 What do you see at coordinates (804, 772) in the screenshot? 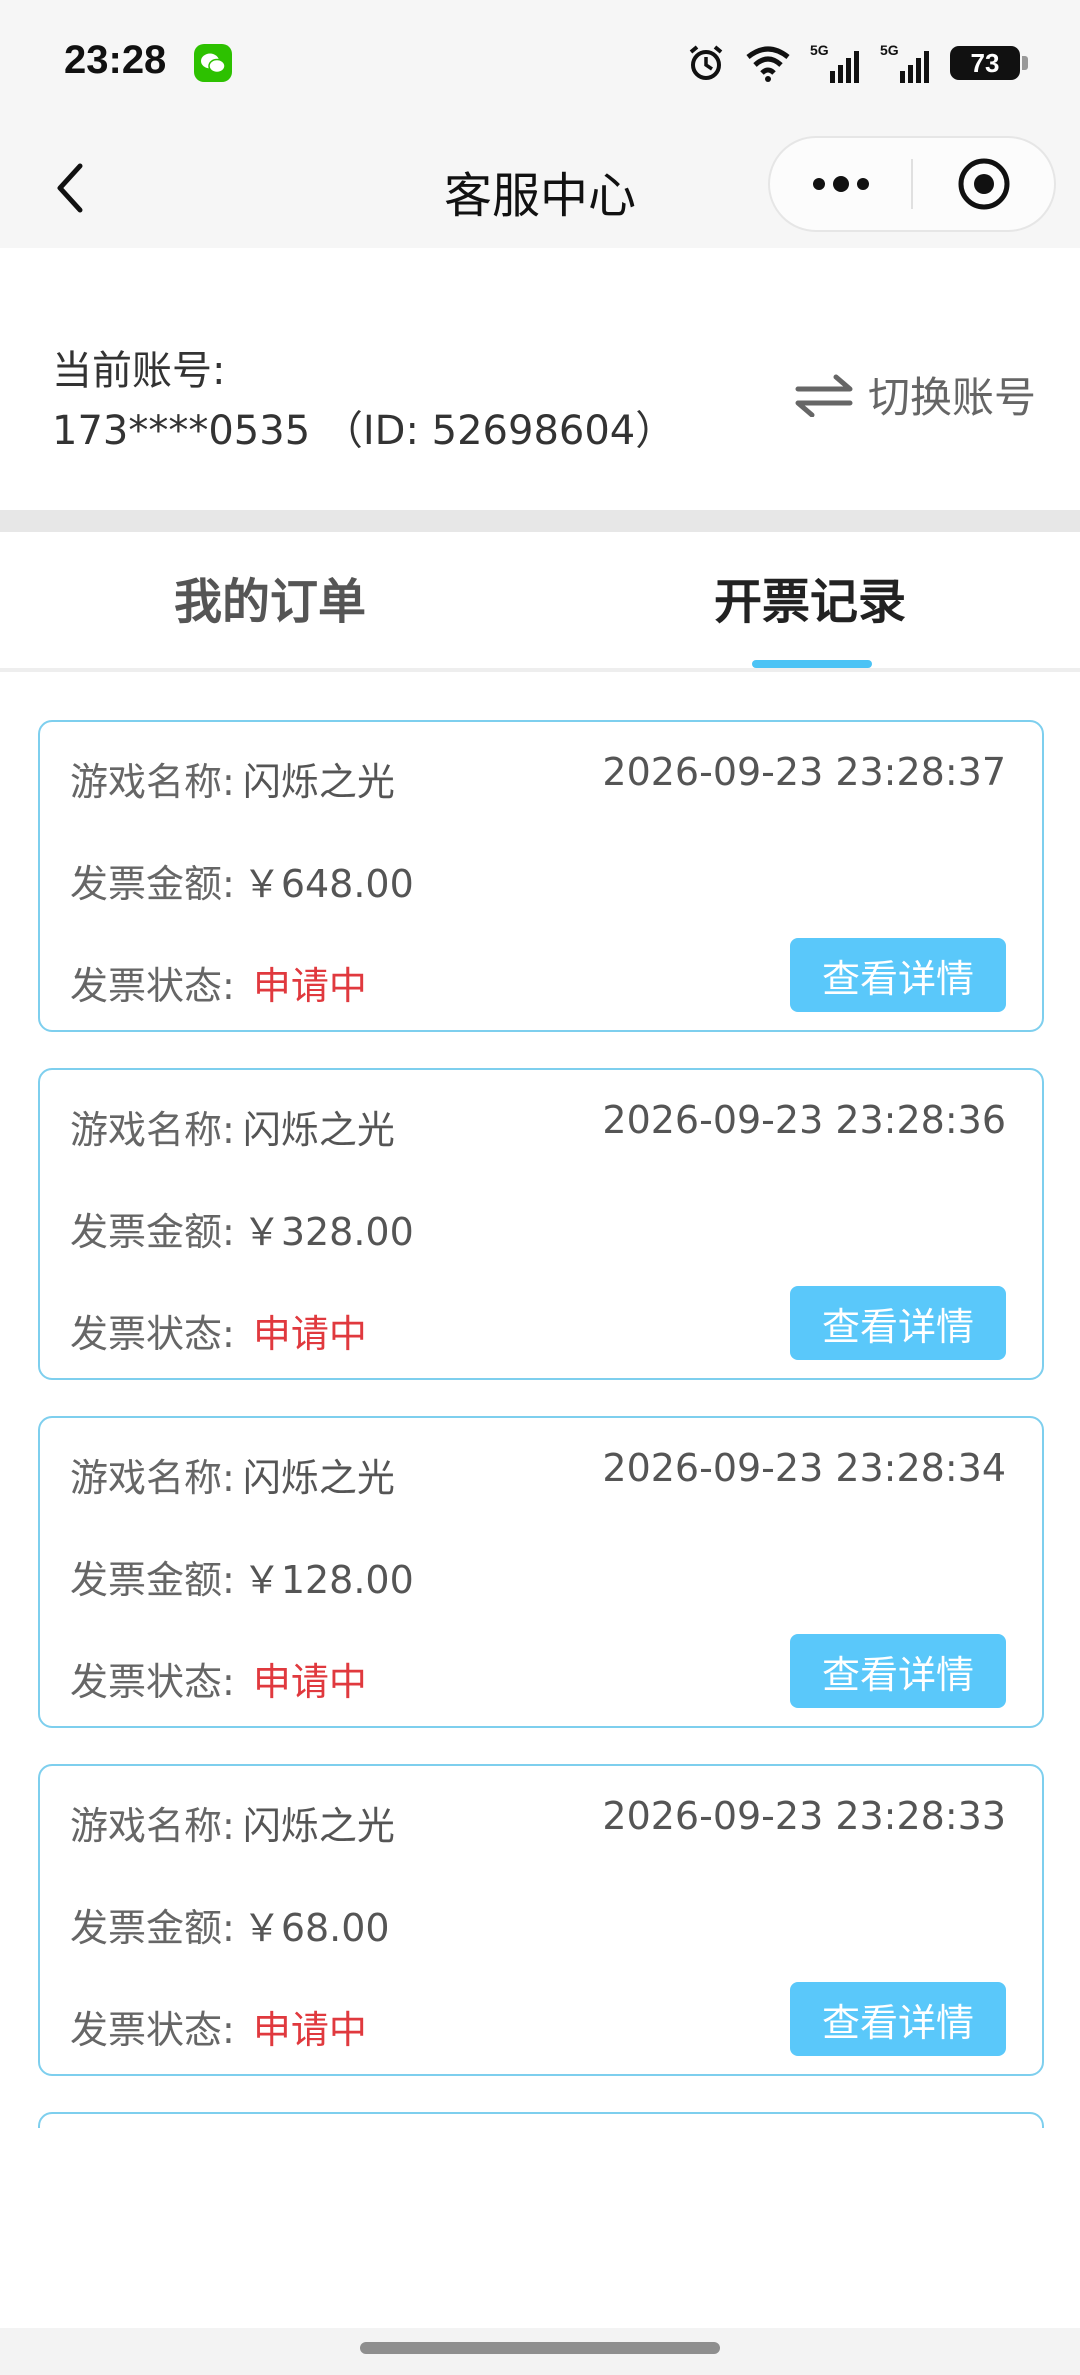
I see `invoice-time: 2026-09-23 23:28:37` at bounding box center [804, 772].